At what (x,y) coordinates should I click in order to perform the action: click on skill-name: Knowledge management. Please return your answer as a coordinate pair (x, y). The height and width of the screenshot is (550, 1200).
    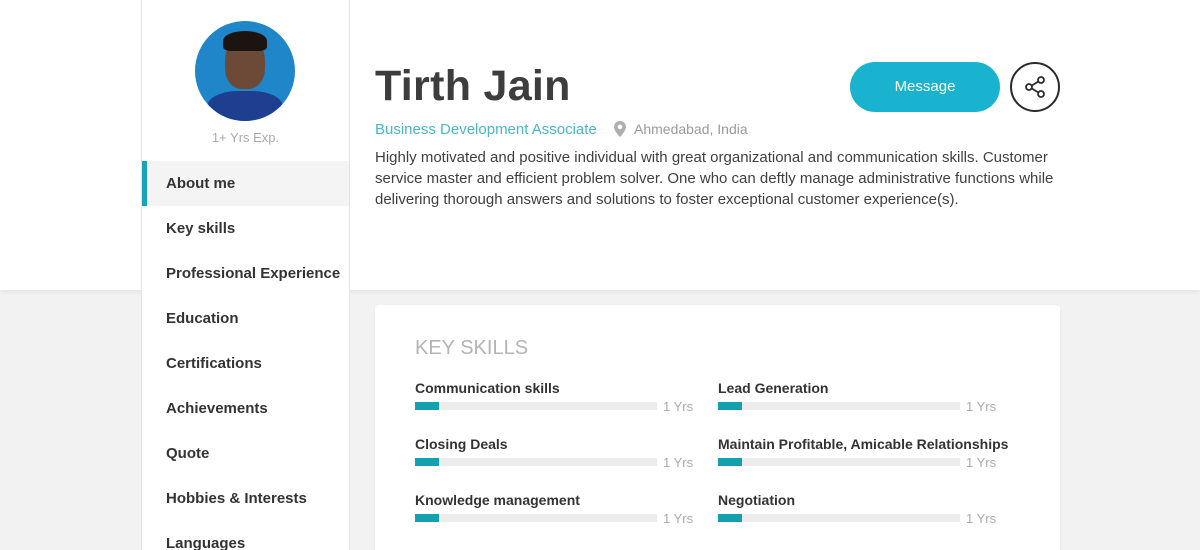
    Looking at the image, I should click on (497, 500).